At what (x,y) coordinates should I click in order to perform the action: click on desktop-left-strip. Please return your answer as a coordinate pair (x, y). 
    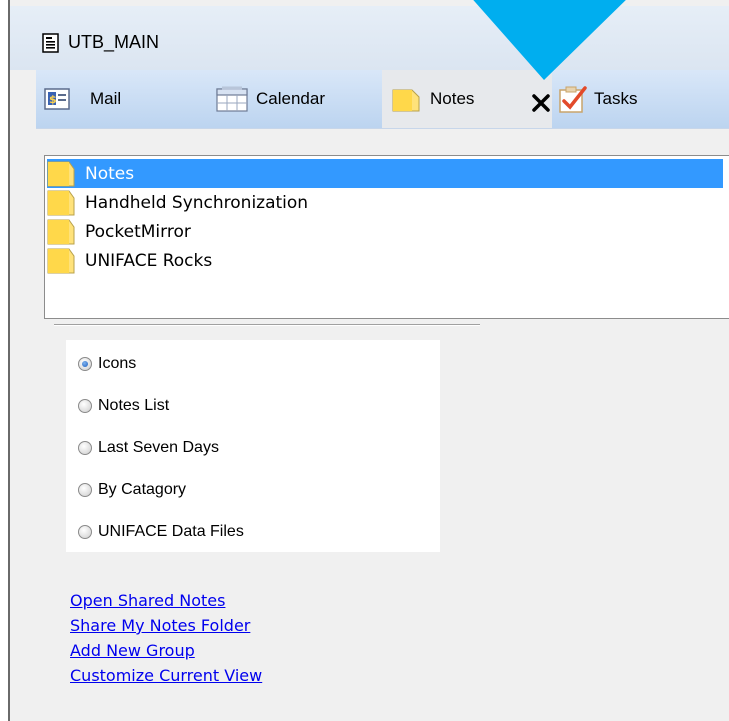
    Looking at the image, I should click on (4, 360).